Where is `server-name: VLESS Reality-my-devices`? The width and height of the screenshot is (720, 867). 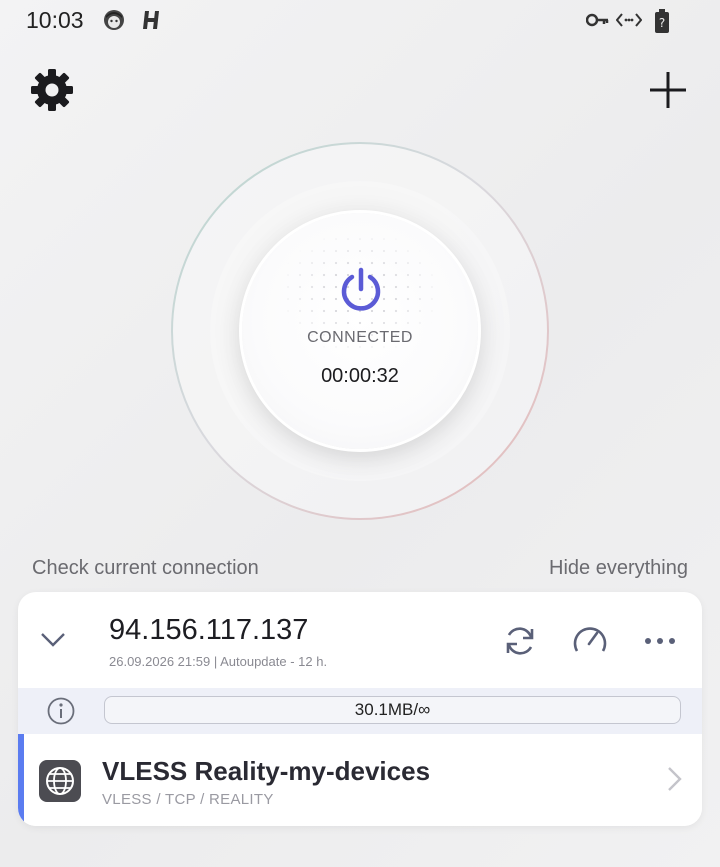 server-name: VLESS Reality-my-devices is located at coordinates (266, 771).